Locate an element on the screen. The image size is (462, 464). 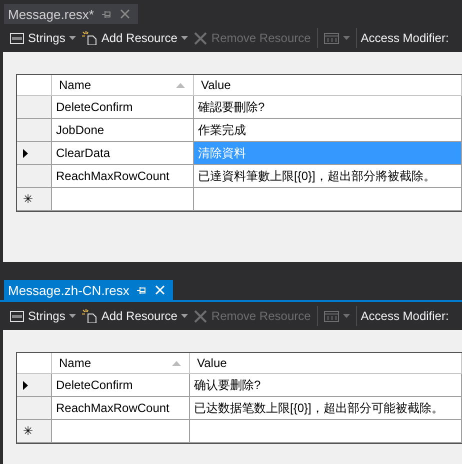
name-cell: JobDone is located at coordinates (123, 130).